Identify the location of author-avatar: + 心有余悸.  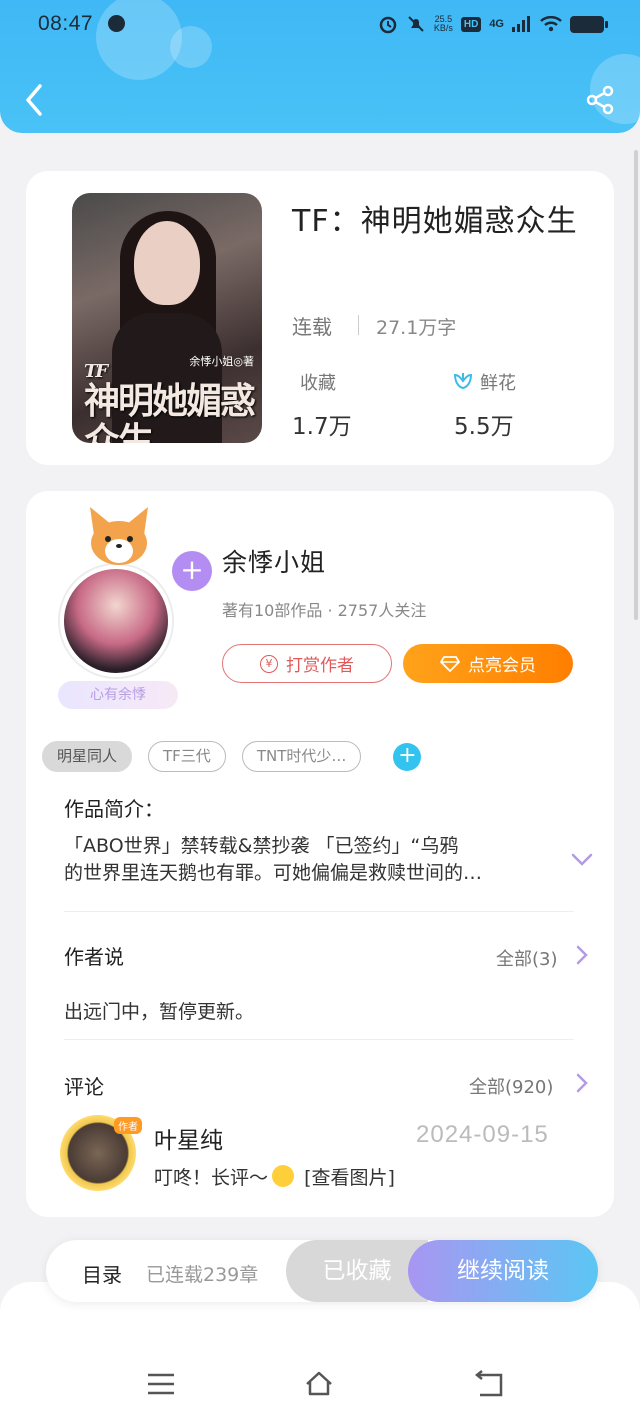
(136, 610).